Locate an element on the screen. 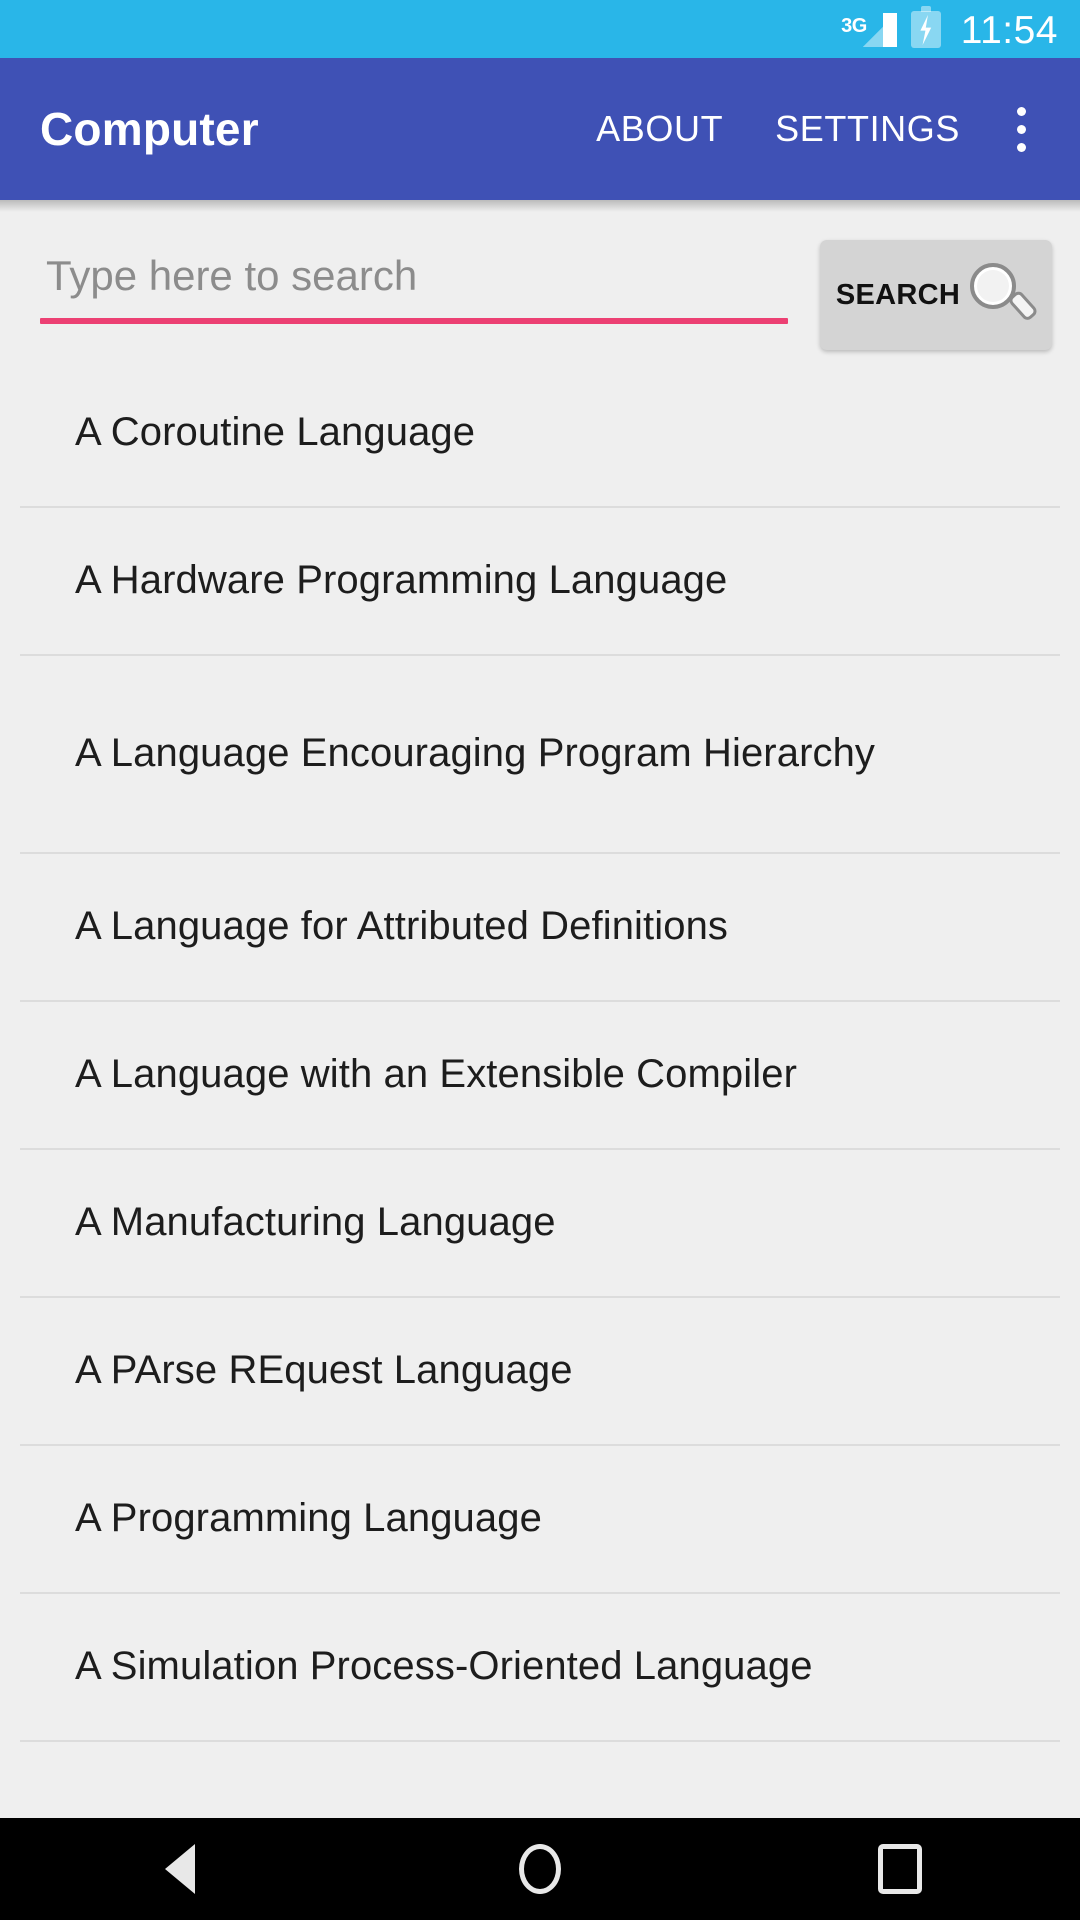 The image size is (1080, 1920). tab-settings: SETTINGS is located at coordinates (867, 129).